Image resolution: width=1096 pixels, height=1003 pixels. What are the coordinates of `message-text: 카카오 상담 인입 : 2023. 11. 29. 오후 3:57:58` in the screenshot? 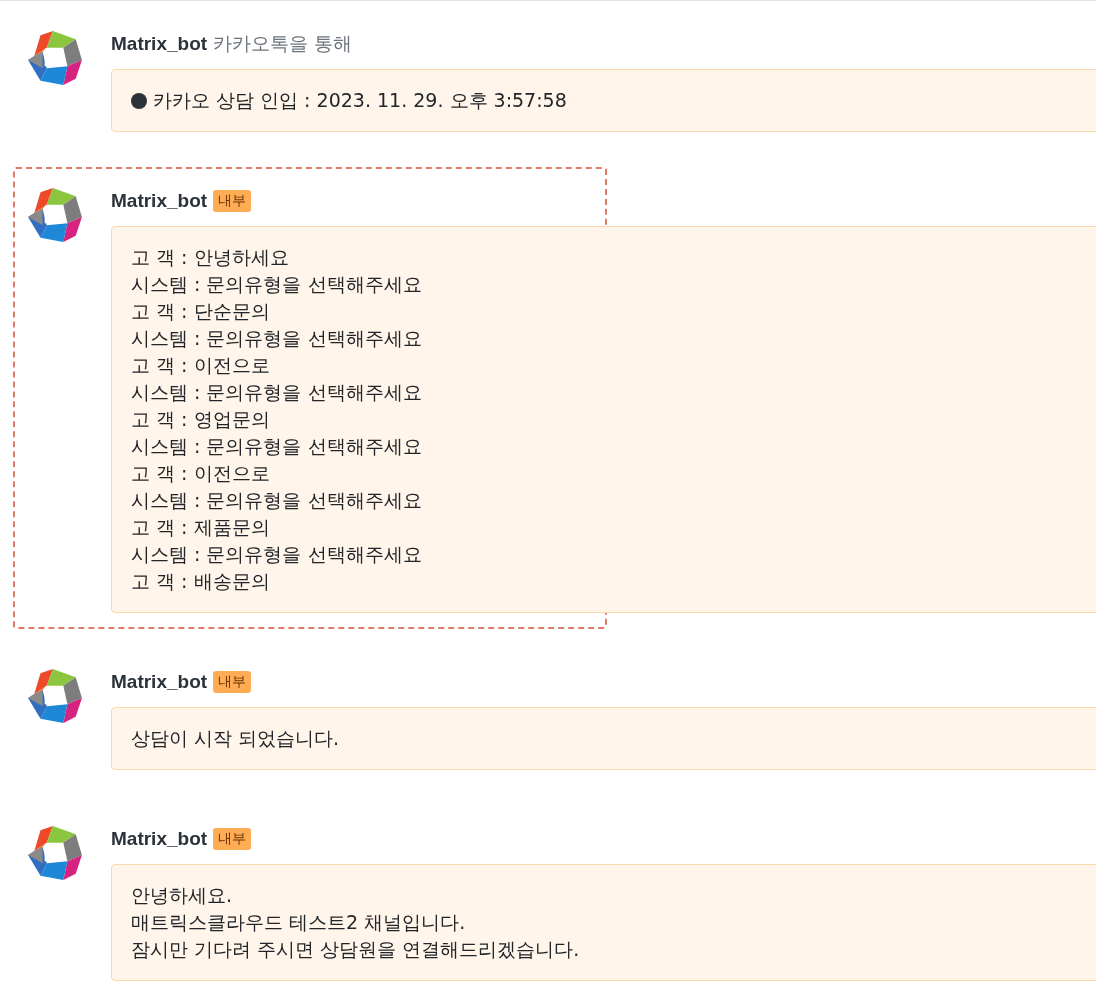 It's located at (360, 100).